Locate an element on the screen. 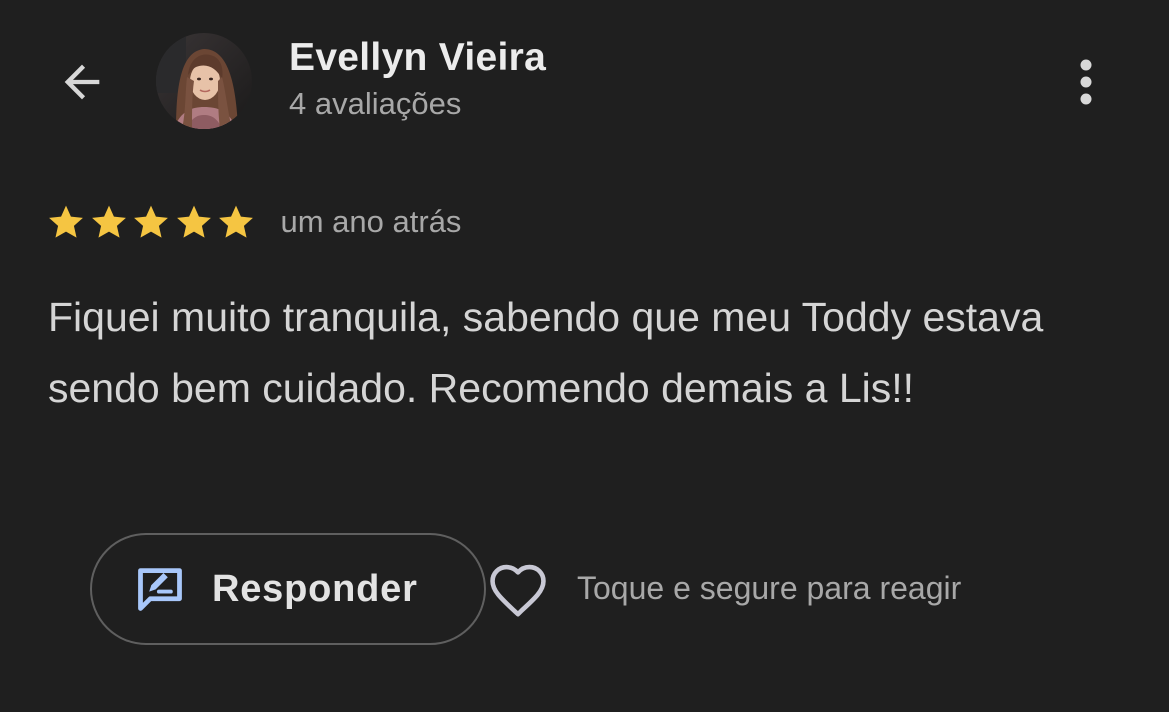 This screenshot has width=1169, height=712. more-vert-icon is located at coordinates (1086, 82).